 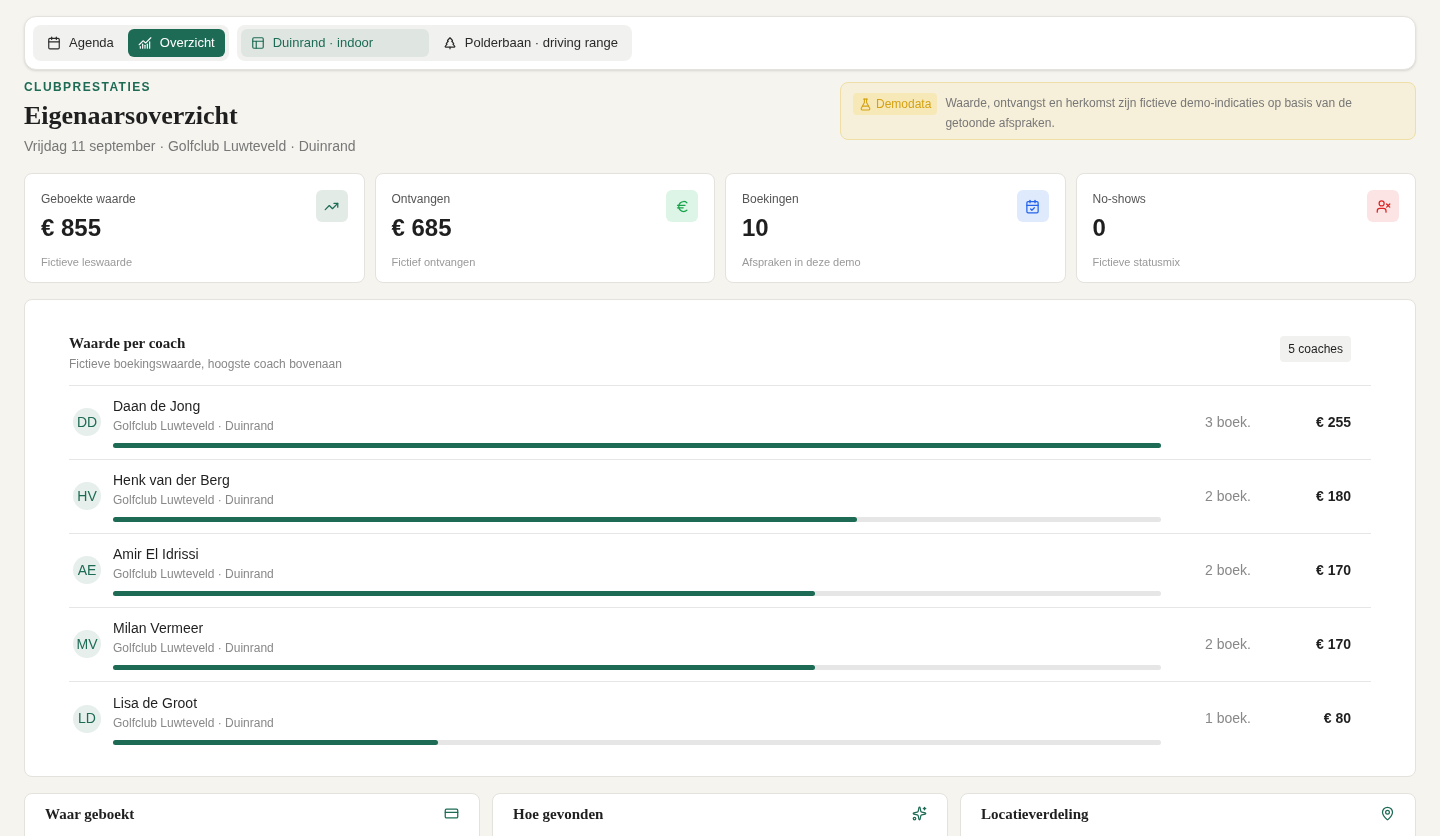 I want to click on coach-value: € 180, so click(x=1333, y=496).